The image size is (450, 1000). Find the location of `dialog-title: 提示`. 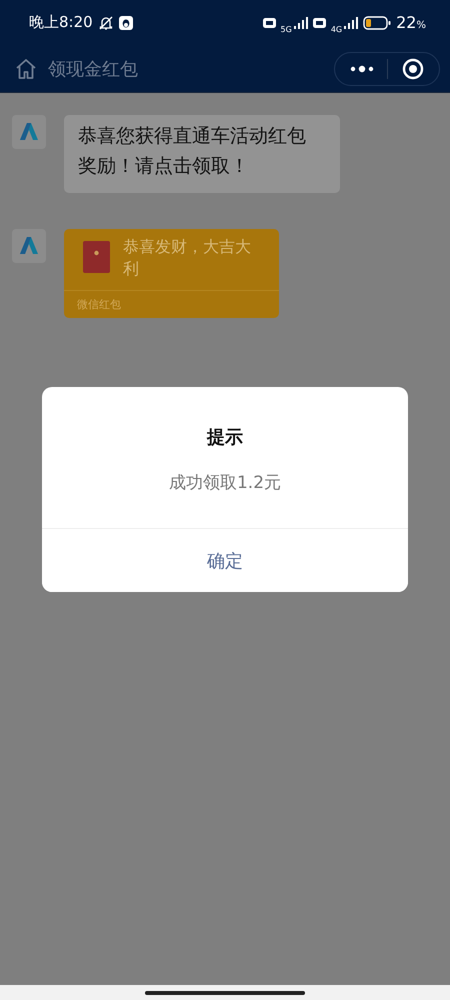

dialog-title: 提示 is located at coordinates (225, 437).